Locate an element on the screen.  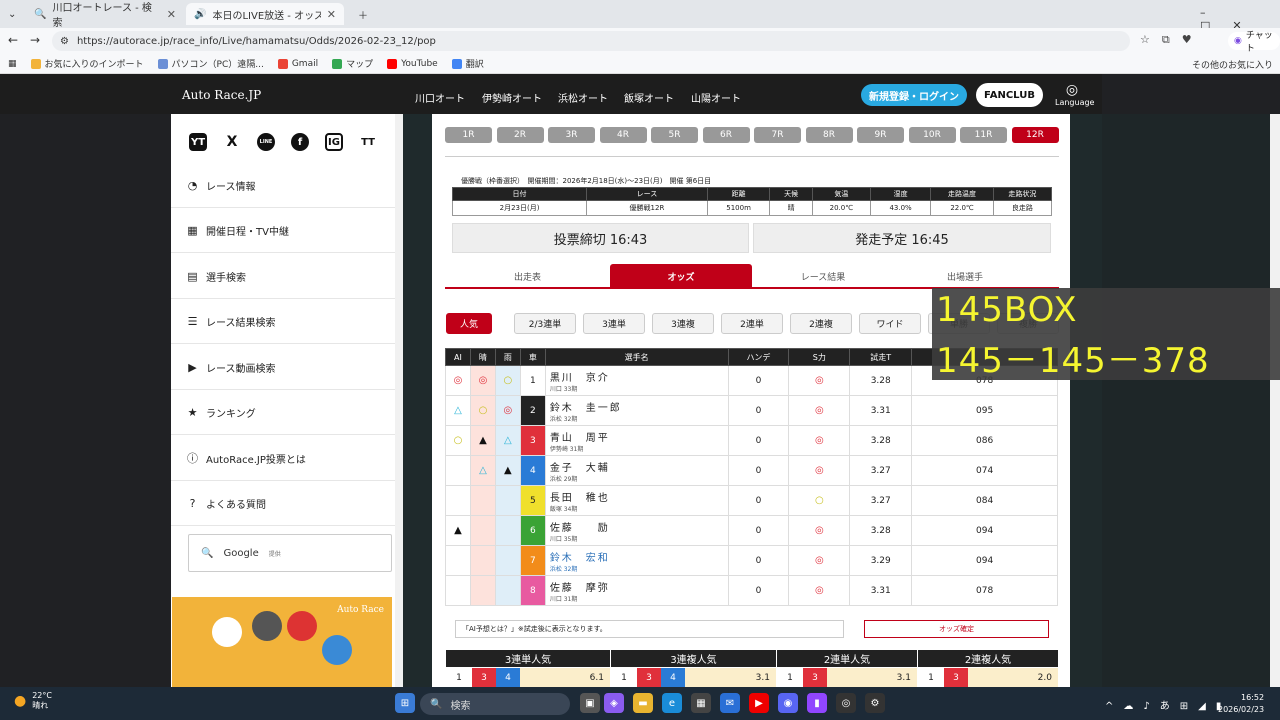
odds-type-button: 3連複 is located at coordinates (683, 323).